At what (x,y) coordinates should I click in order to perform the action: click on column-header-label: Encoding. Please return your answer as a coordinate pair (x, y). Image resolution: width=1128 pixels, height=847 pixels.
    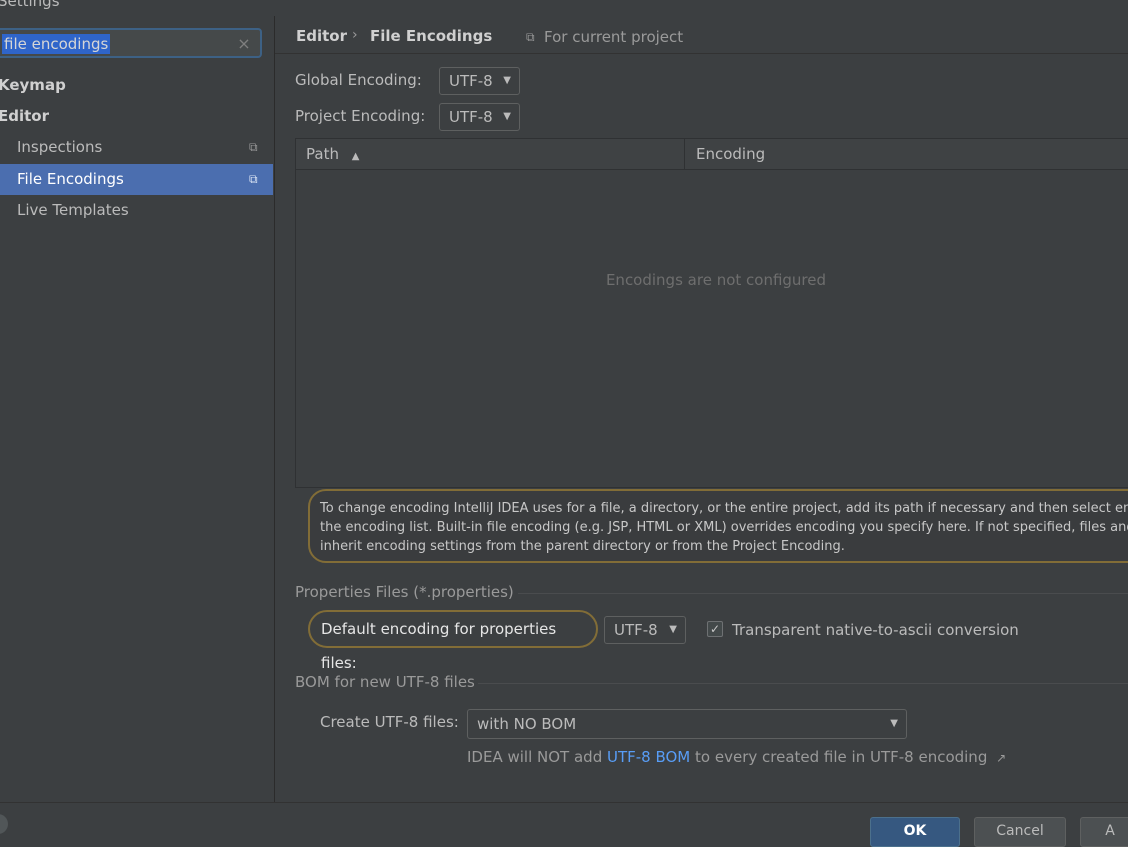
    Looking at the image, I should click on (731, 154).